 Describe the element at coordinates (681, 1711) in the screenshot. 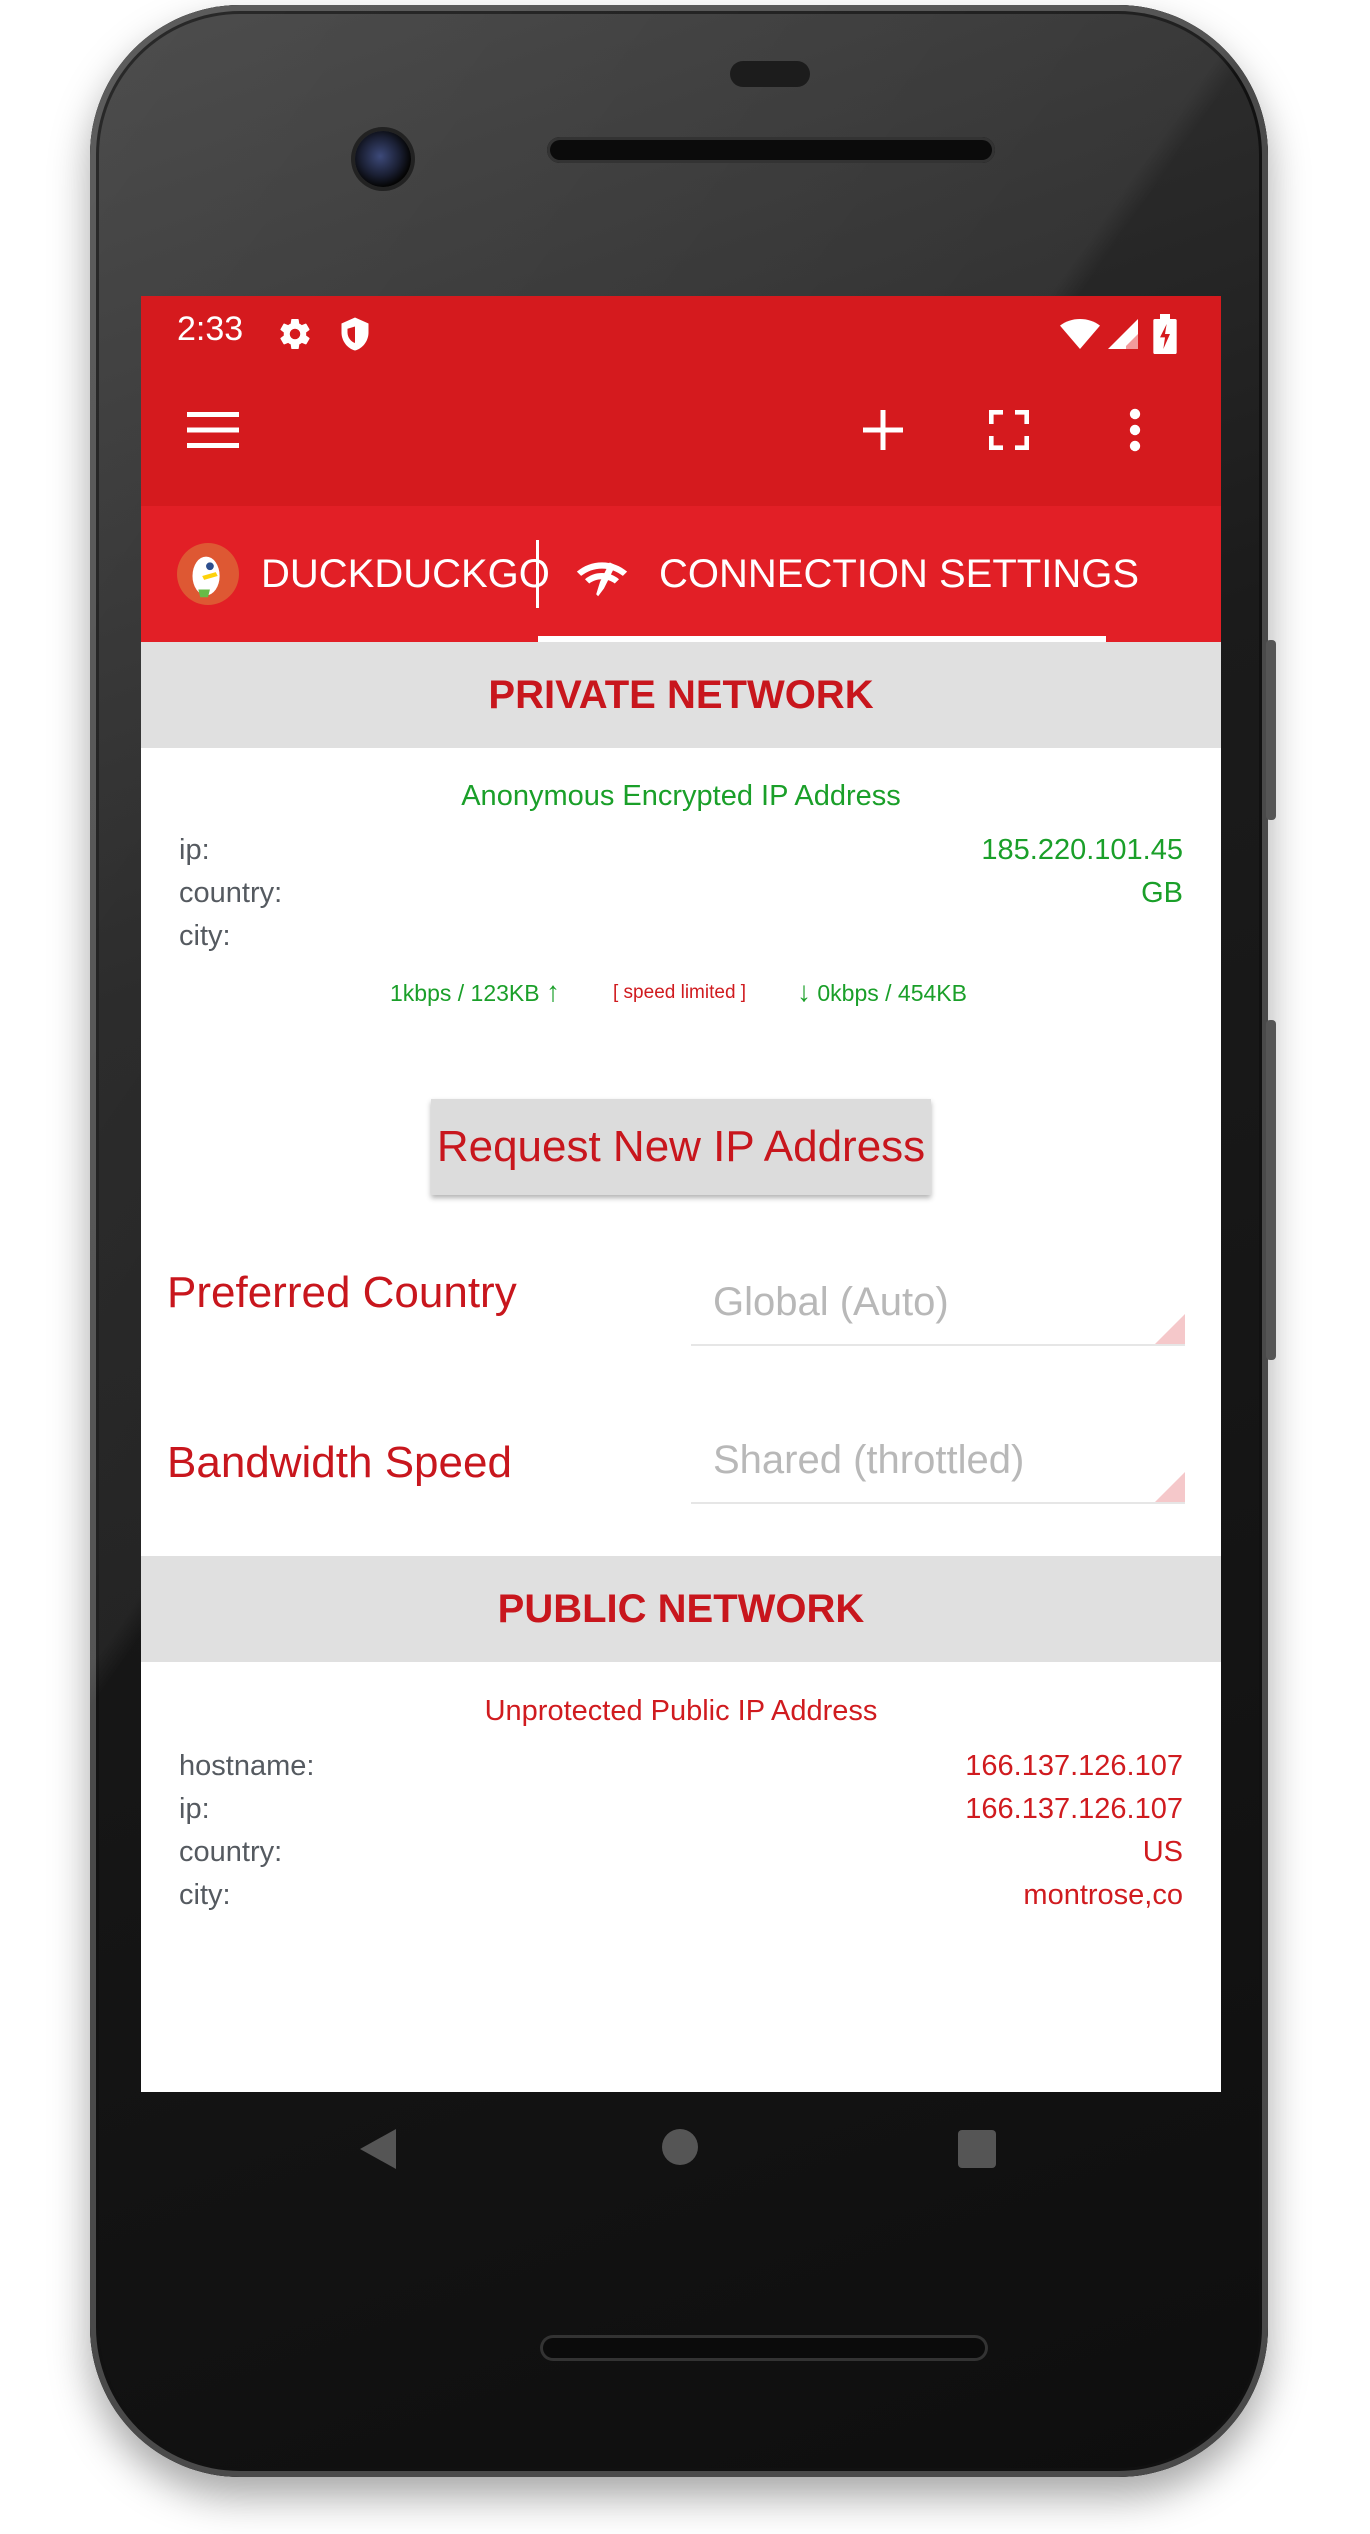

I see `public-network-subtitle: Unprotected Public IP Address` at that location.